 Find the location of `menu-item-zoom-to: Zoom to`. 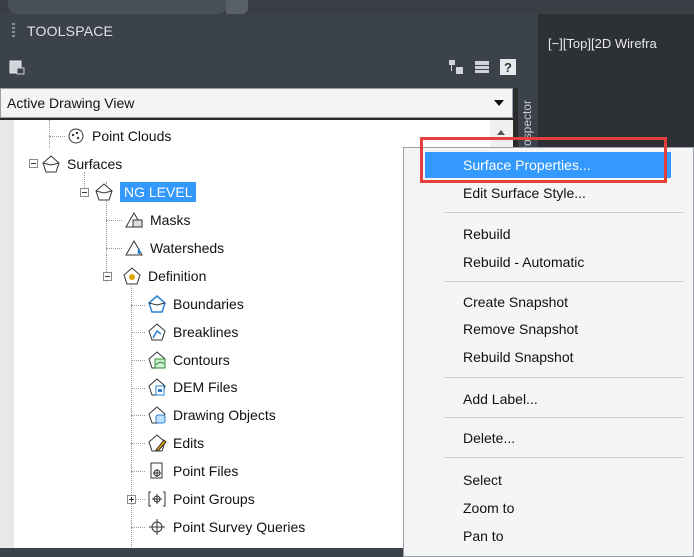

menu-item-zoom-to: Zoom to is located at coordinates (548, 508).